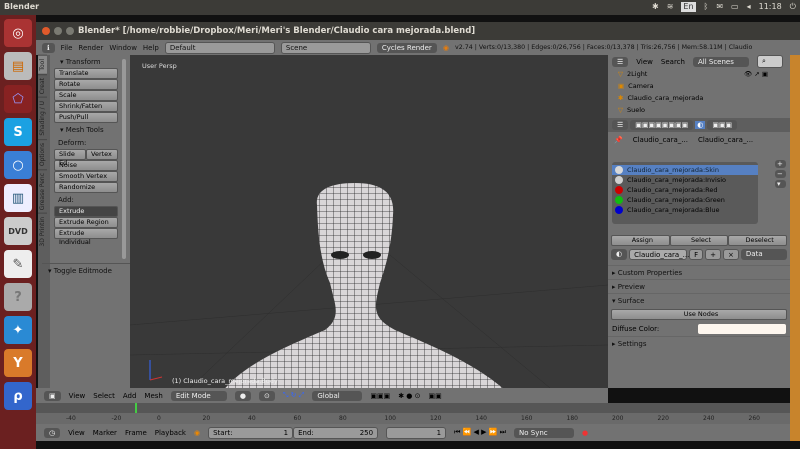  Describe the element at coordinates (713, 254) in the screenshot. I see `new-material-button: +` at that location.